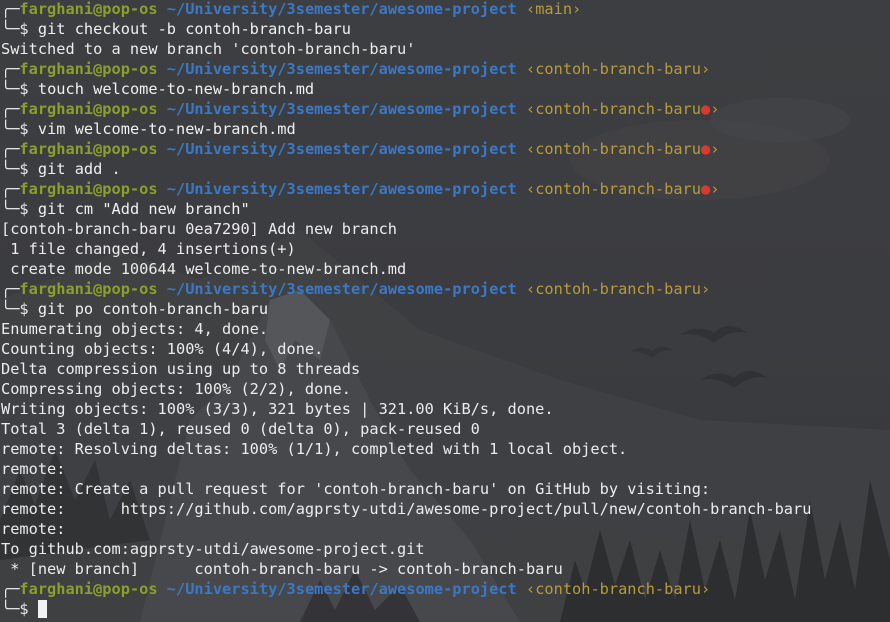 The height and width of the screenshot is (622, 890). I want to click on command-line: ╰─$ git po contoh-branch-baru, so click(445, 309).